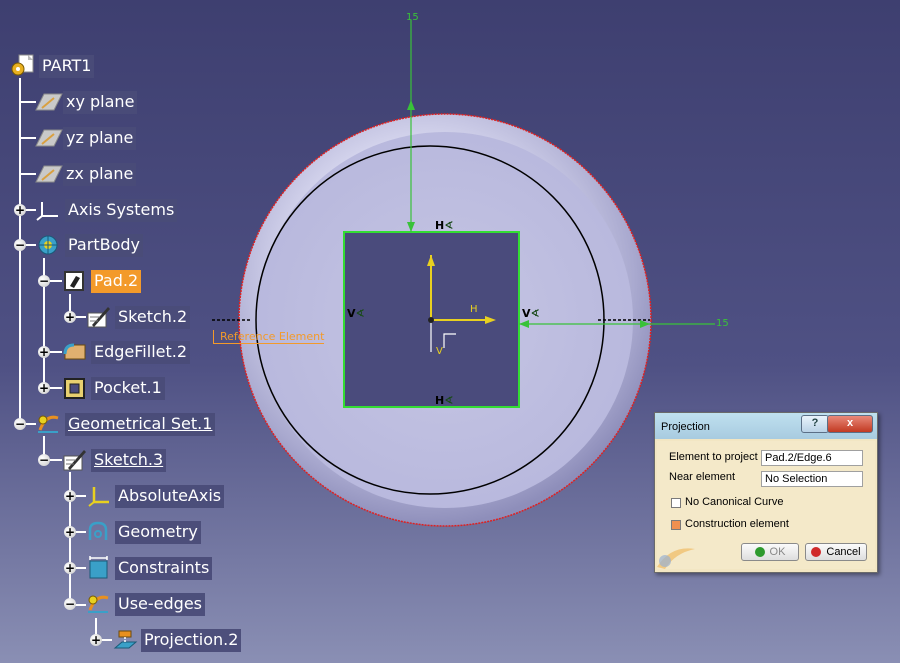 Image resolution: width=900 pixels, height=663 pixels. I want to click on tree-item-axis-systems: Axis Systems, so click(107, 210).